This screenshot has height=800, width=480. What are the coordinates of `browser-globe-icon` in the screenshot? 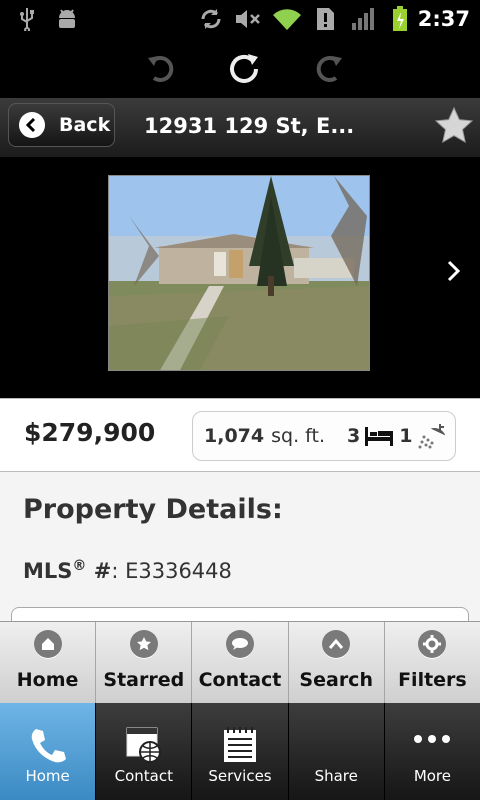 It's located at (144, 745).